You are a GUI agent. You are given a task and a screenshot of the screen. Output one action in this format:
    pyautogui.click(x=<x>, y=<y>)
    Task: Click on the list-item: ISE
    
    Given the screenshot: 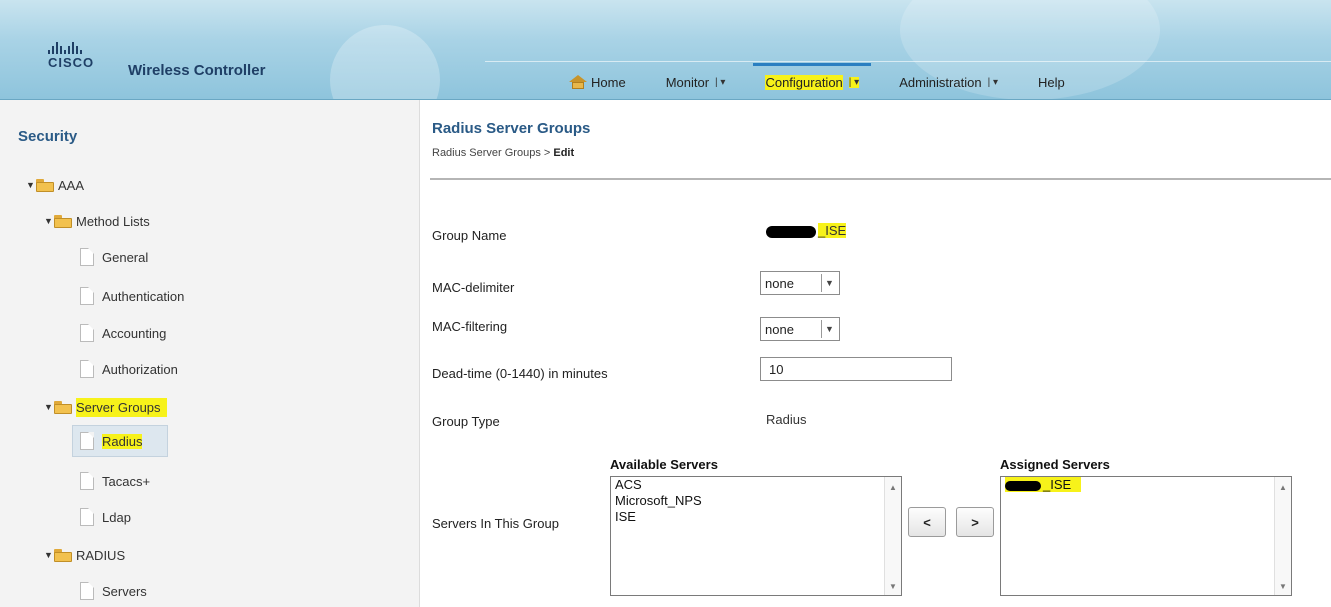 What is the action you would take?
    pyautogui.click(x=756, y=517)
    